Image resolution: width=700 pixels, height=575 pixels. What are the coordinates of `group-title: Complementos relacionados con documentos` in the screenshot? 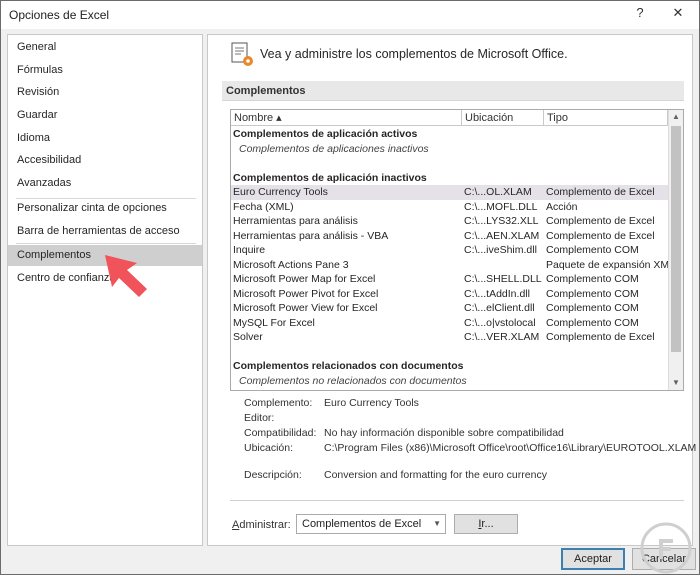 It's located at (348, 366).